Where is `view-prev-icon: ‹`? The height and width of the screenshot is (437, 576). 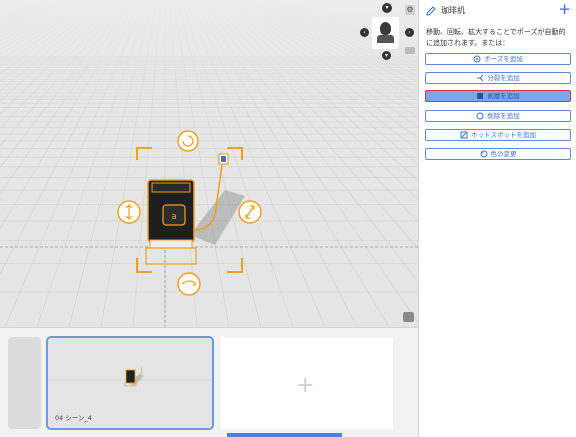
view-prev-icon: ‹ is located at coordinates (364, 32).